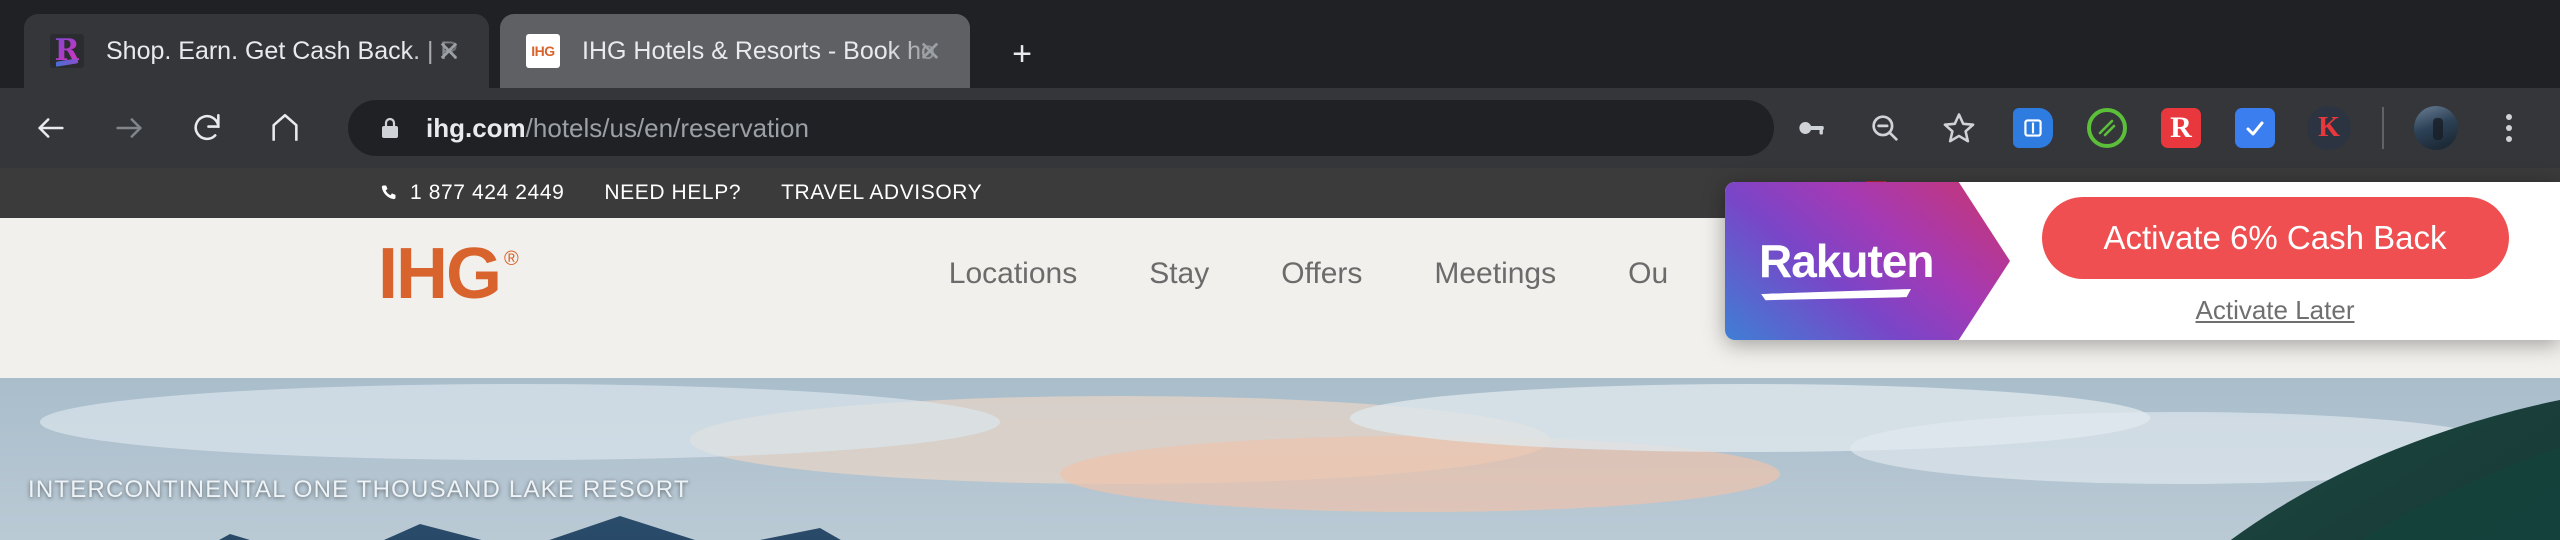 This screenshot has width=2560, height=540. Describe the element at coordinates (1495, 274) in the screenshot. I see `nav-item-meetings: Meetings` at that location.